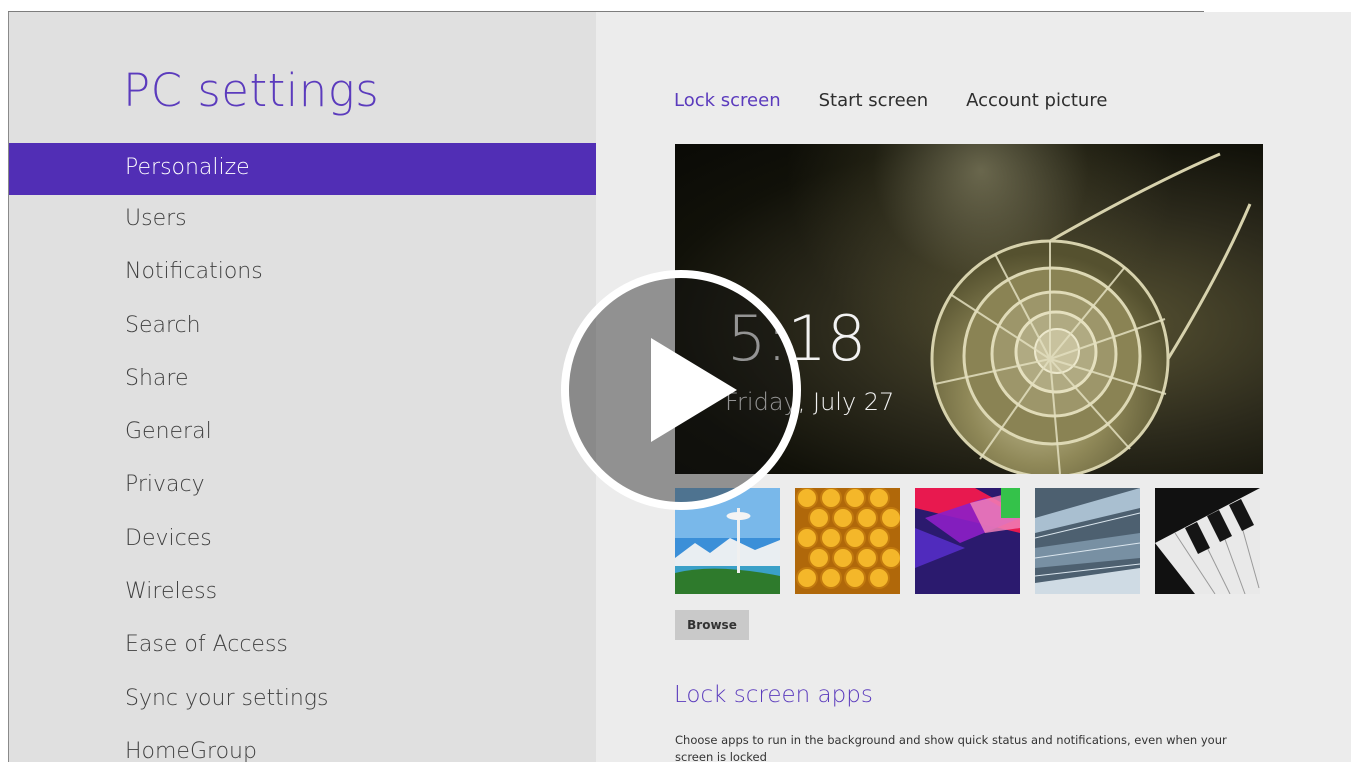  What do you see at coordinates (302, 169) in the screenshot?
I see `sidebar-item-personalize: Personalize` at bounding box center [302, 169].